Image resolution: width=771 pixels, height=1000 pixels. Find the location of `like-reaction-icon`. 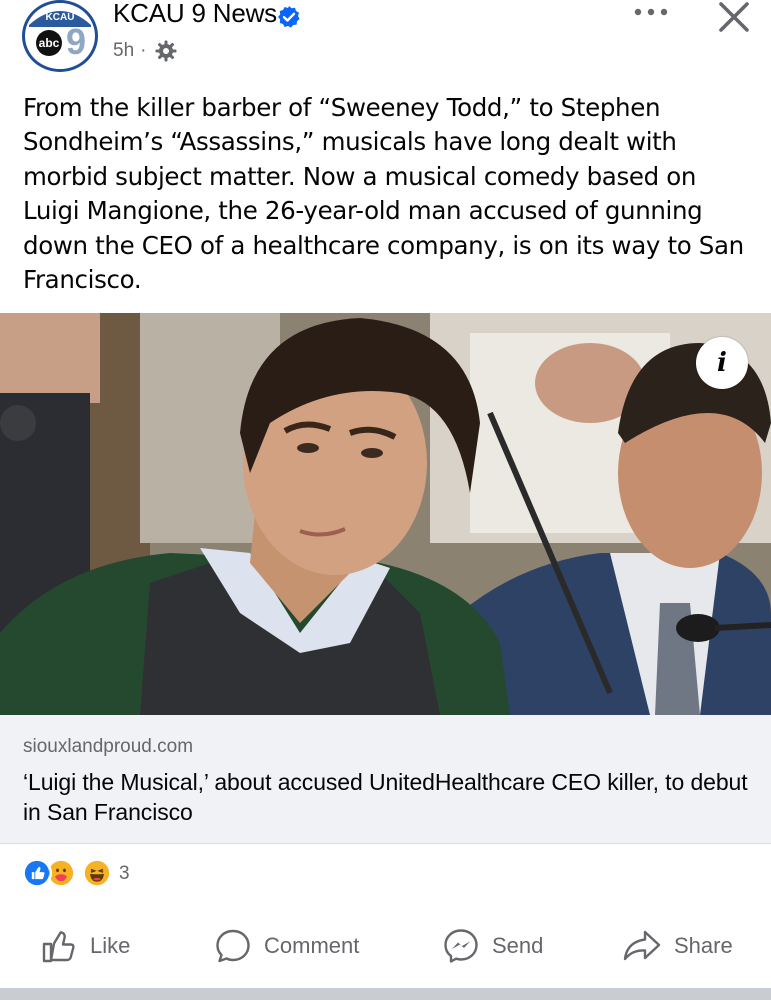

like-reaction-icon is located at coordinates (37, 873).